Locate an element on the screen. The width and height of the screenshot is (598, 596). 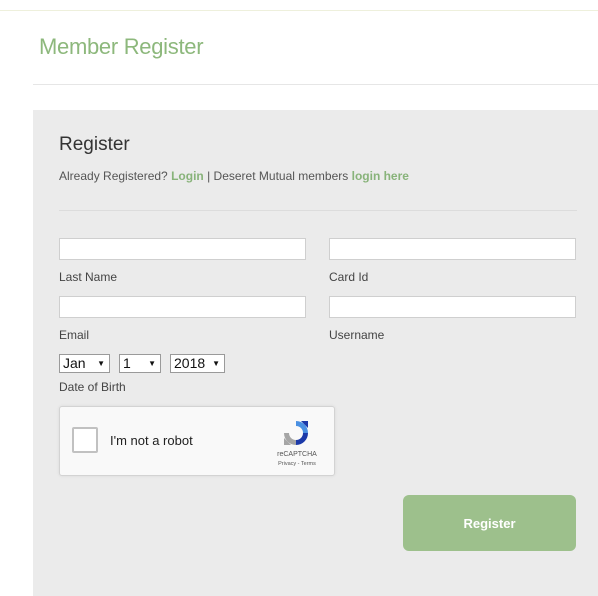
register-button: Register is located at coordinates (489, 523).